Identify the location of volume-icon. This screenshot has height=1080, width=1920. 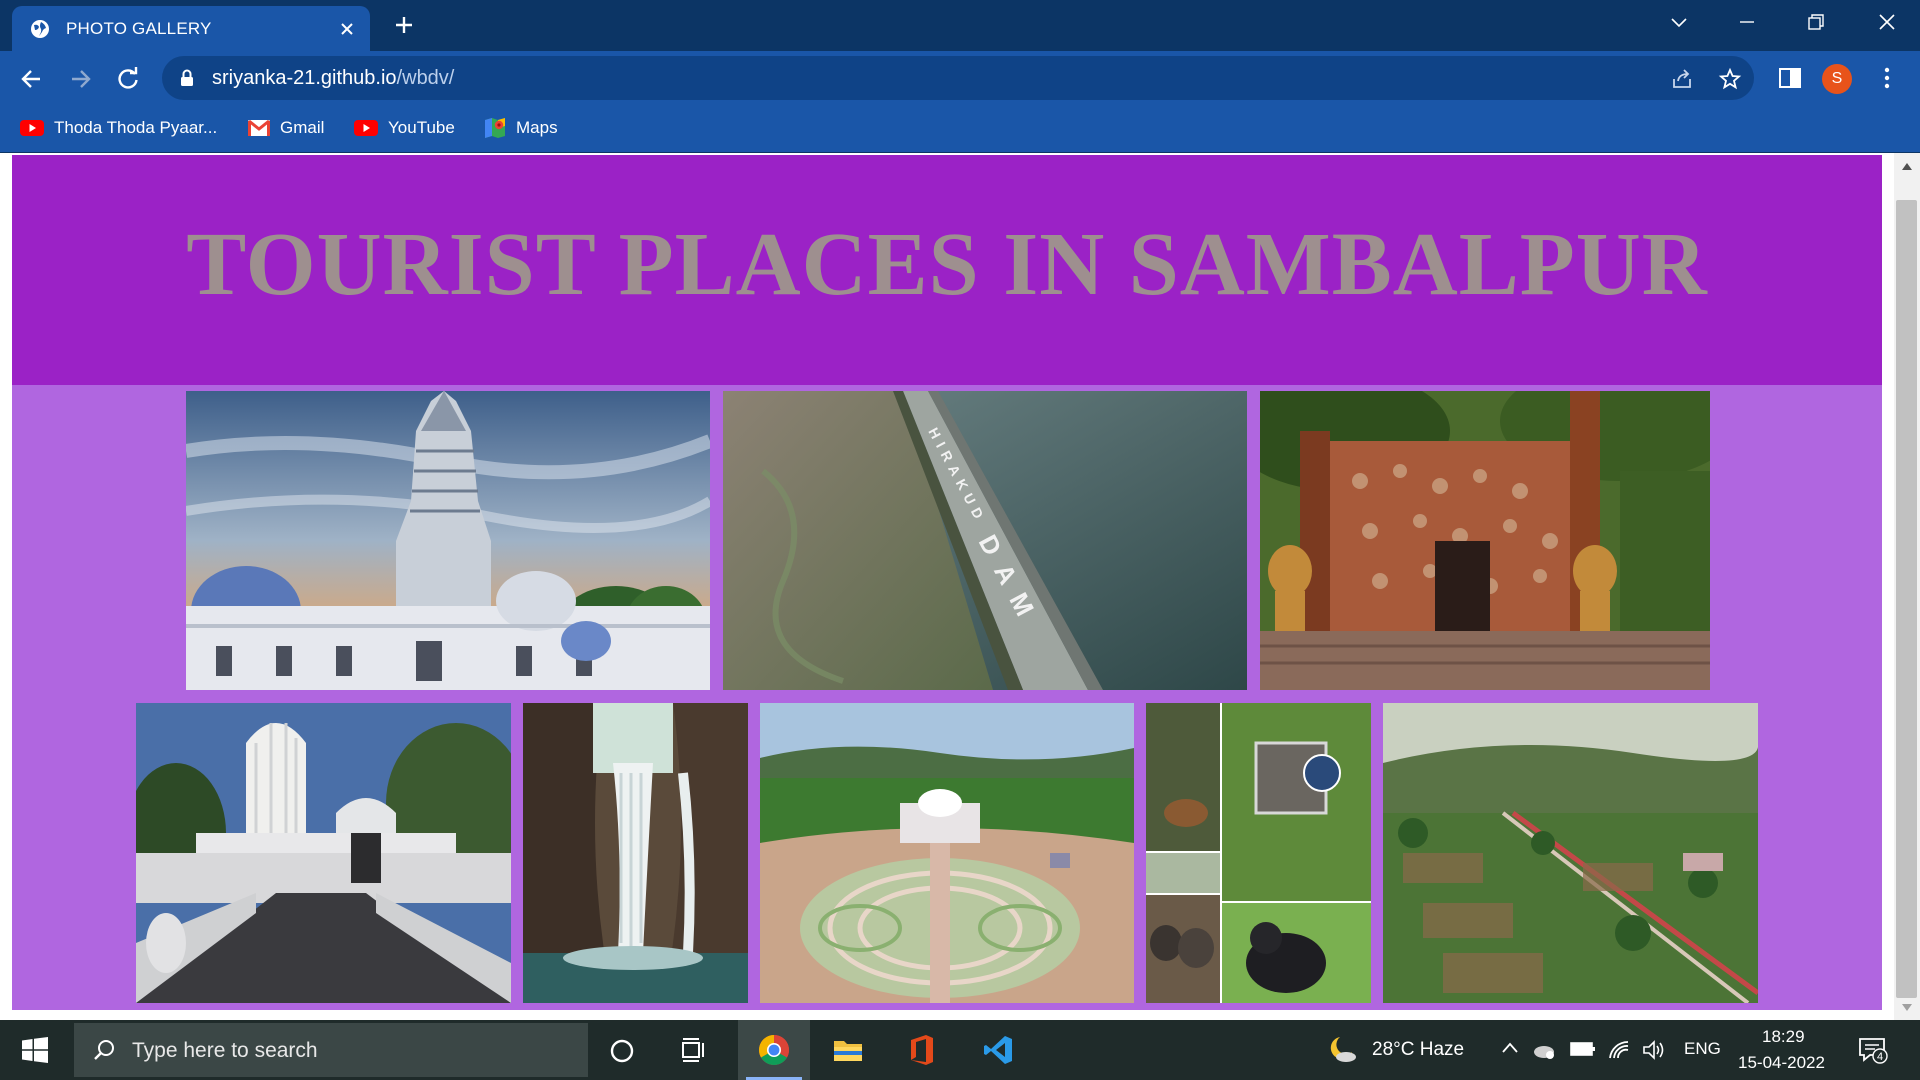
(1654, 1050).